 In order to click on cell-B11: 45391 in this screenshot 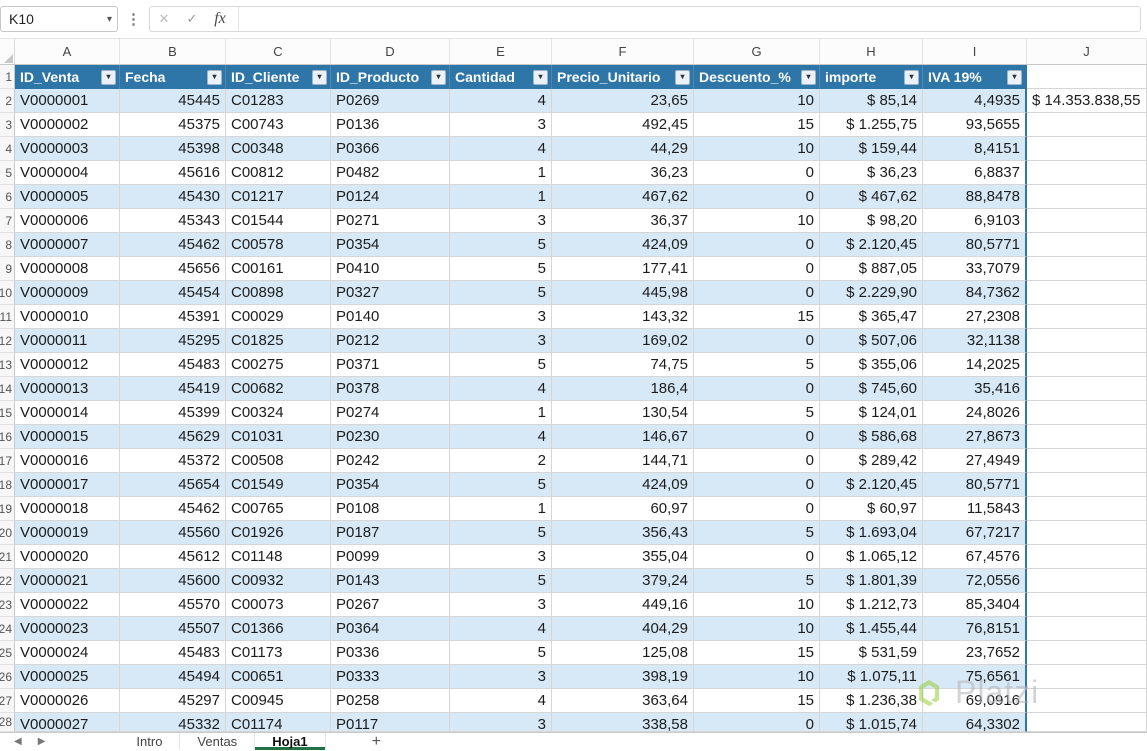, I will do `click(173, 317)`.